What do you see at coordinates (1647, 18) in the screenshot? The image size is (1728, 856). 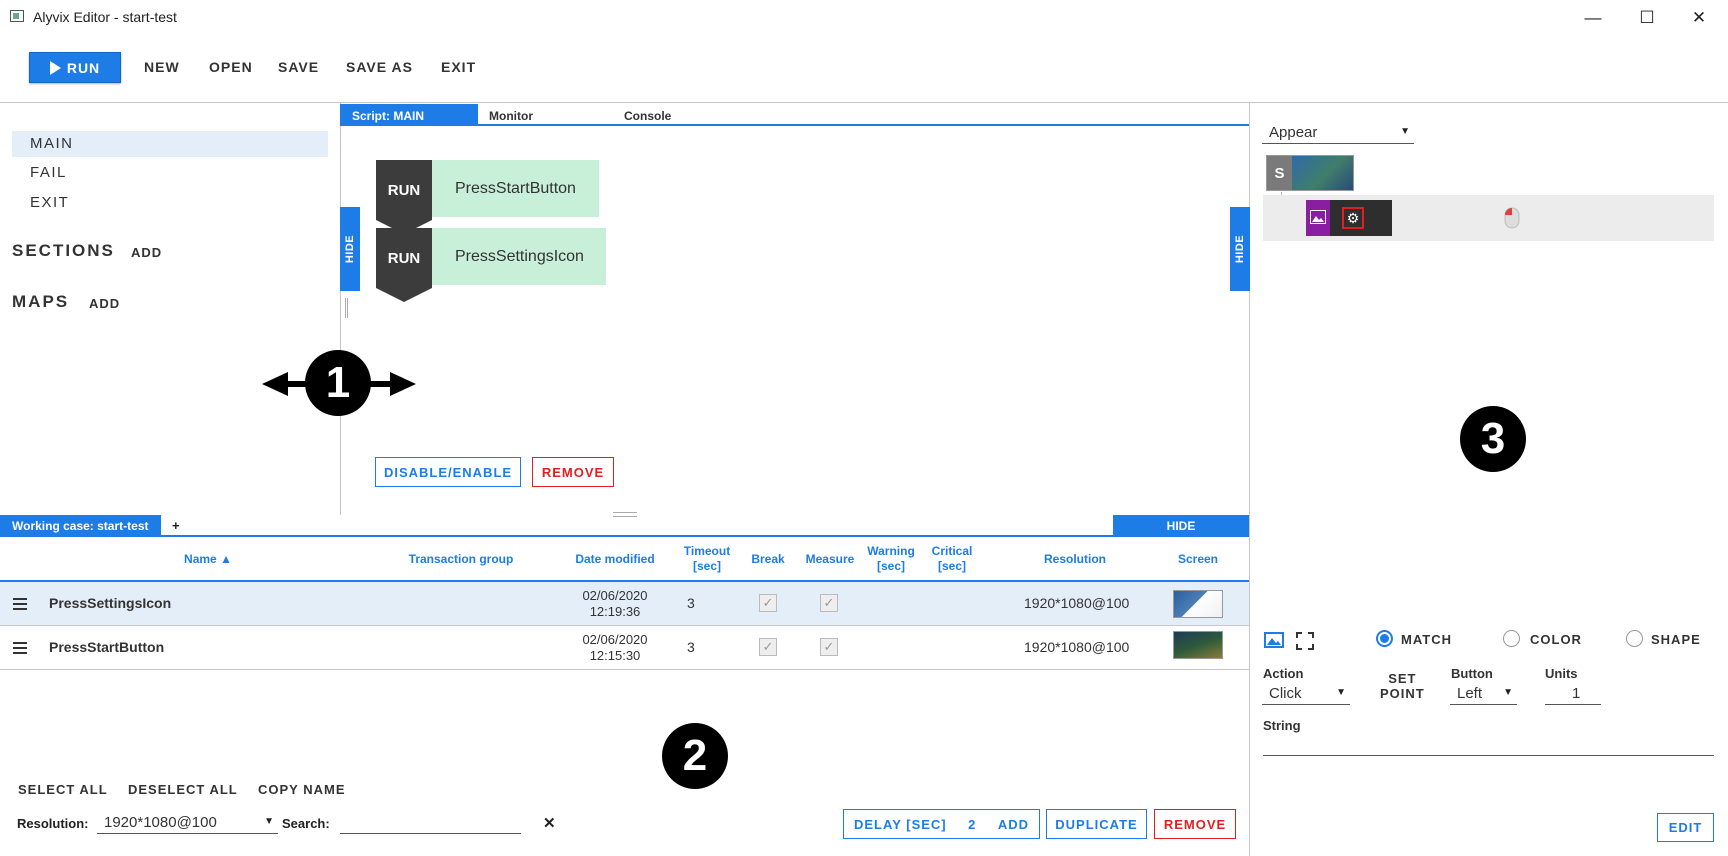 I see `maximize-button: ☐` at bounding box center [1647, 18].